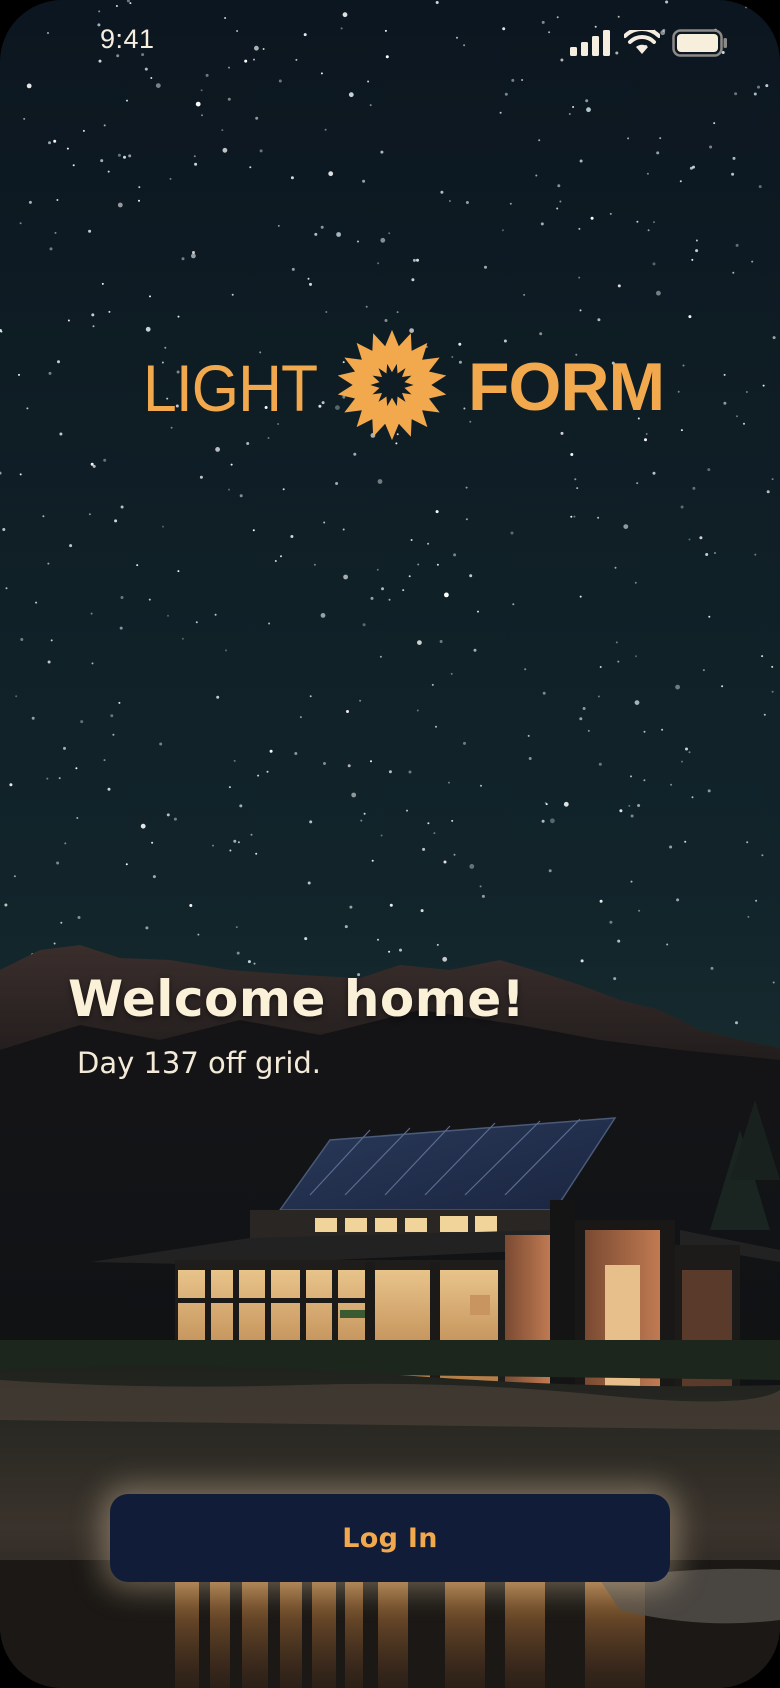 The width and height of the screenshot is (780, 1688). Describe the element at coordinates (642, 42) in the screenshot. I see `wifi-icon` at that location.